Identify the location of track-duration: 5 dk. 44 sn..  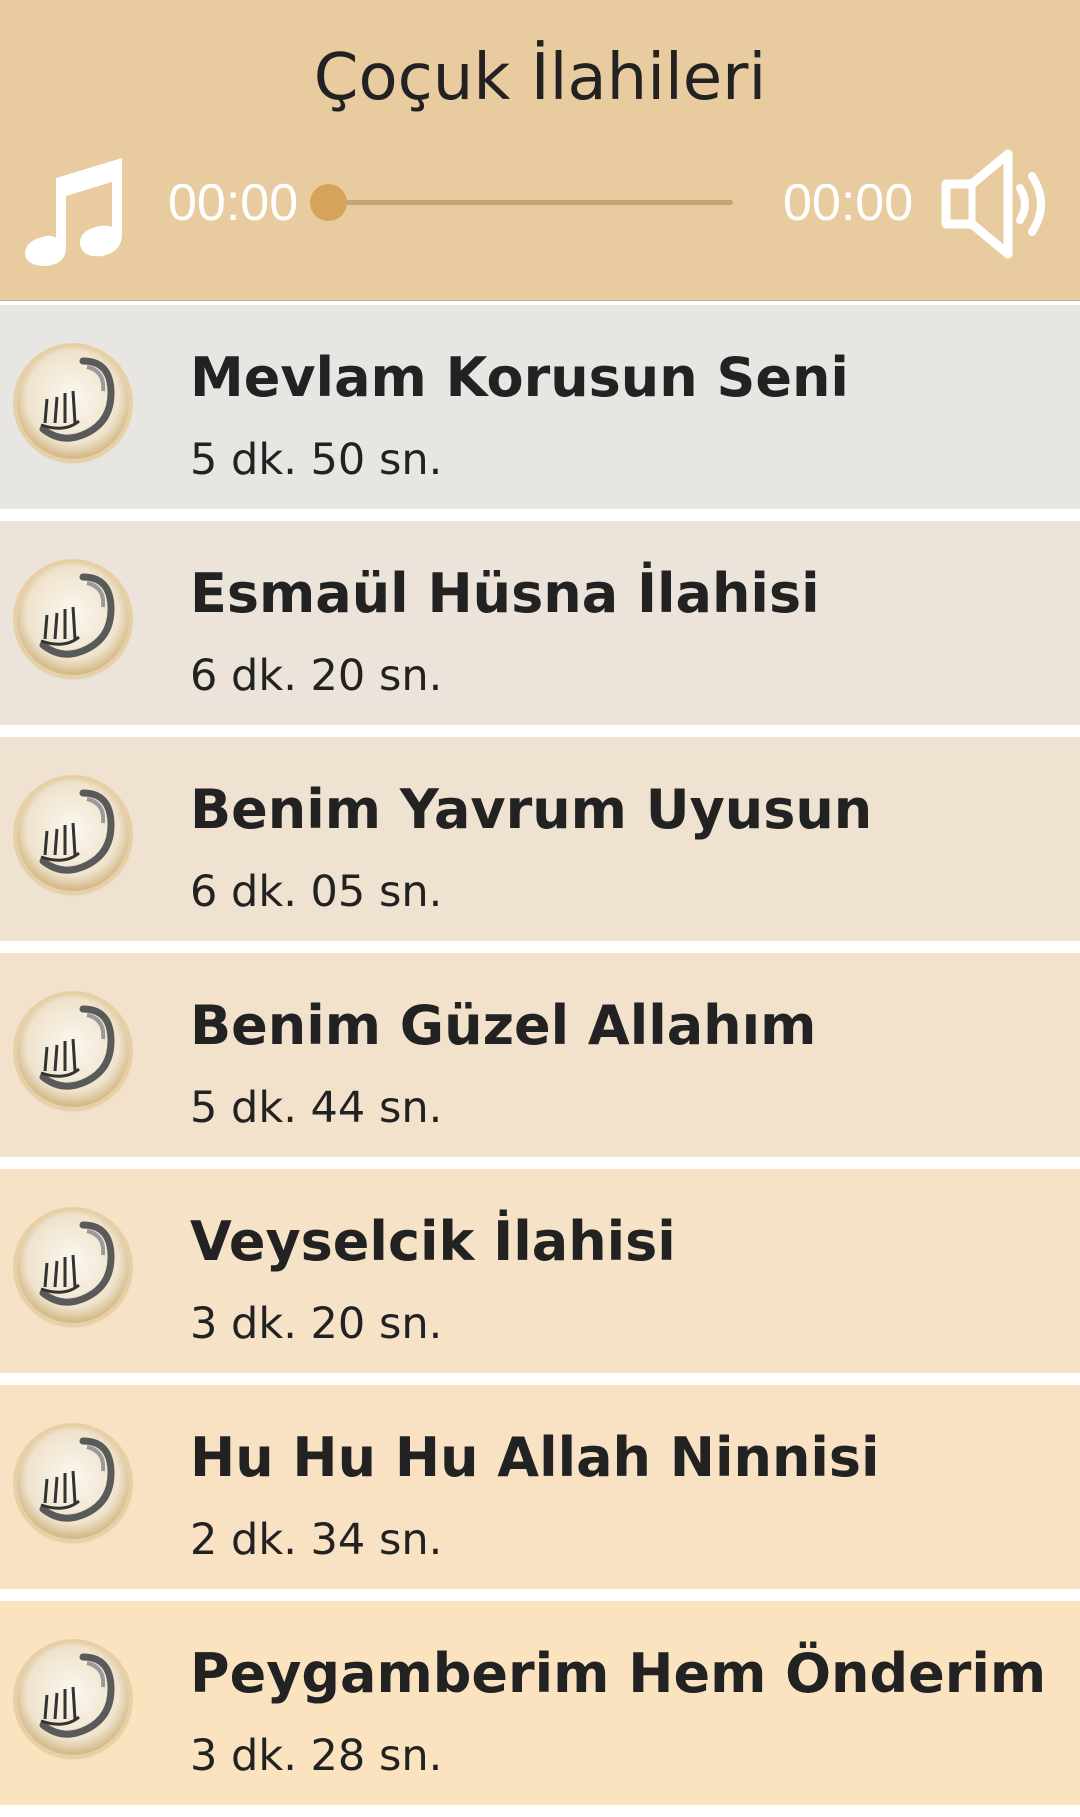
(316, 1108).